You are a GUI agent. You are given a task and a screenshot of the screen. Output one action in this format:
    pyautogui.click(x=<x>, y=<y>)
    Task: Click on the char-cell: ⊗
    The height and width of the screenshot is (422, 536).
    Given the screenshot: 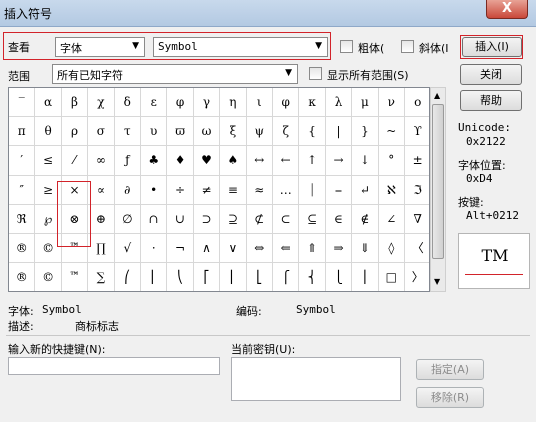 What is the action you would take?
    pyautogui.click(x=75, y=219)
    